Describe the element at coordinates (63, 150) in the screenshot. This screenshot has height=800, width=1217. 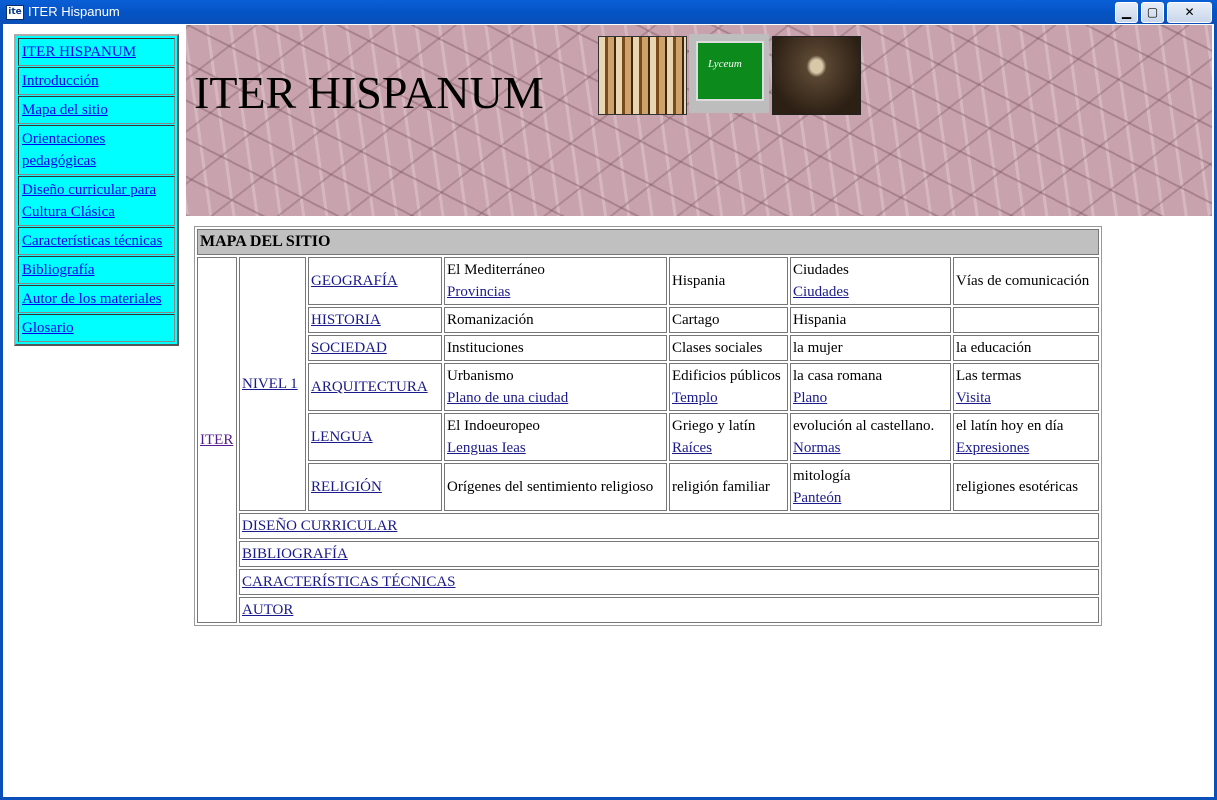
I see `sidebar-link-orientaciones: Orientaciones pedagógicas` at that location.